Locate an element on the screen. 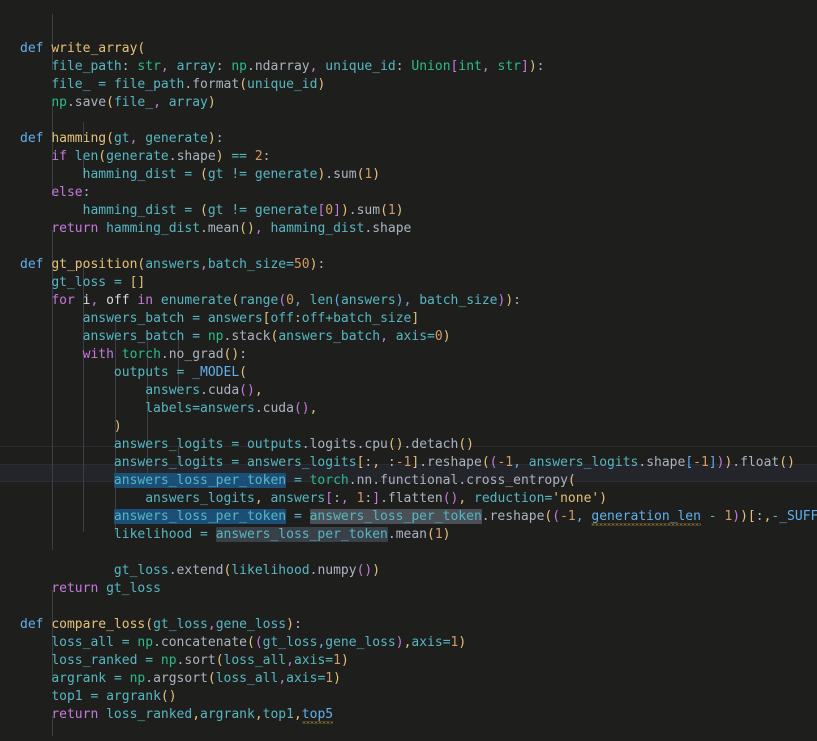 The image size is (817, 741). code-line: outputs = _MODEL( is located at coordinates (408, 354).